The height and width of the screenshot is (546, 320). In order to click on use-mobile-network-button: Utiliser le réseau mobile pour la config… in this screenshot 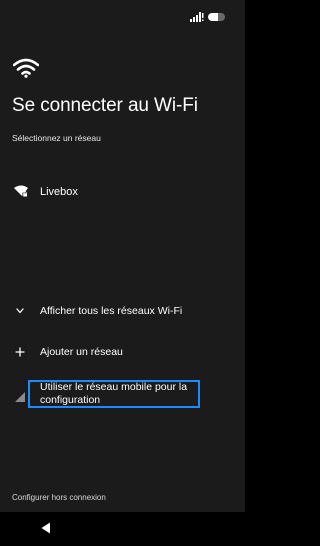, I will do `click(122, 395)`.